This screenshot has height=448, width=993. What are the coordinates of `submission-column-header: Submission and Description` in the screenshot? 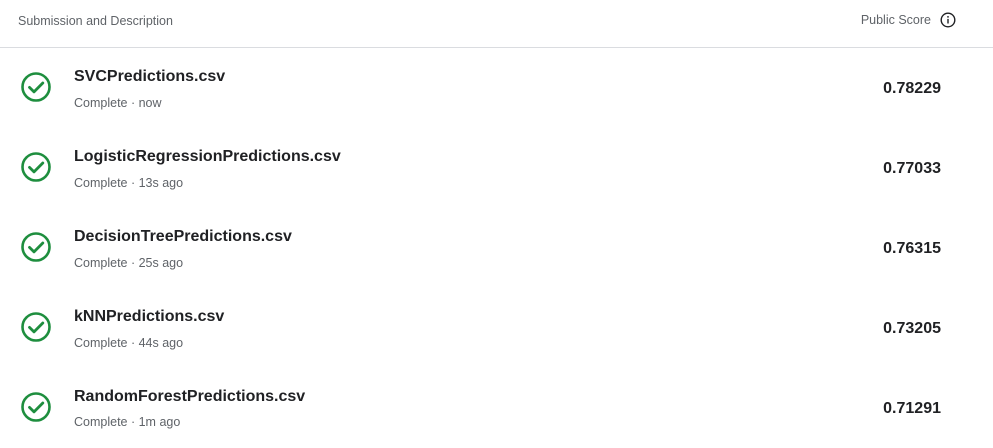 It's located at (95, 21).